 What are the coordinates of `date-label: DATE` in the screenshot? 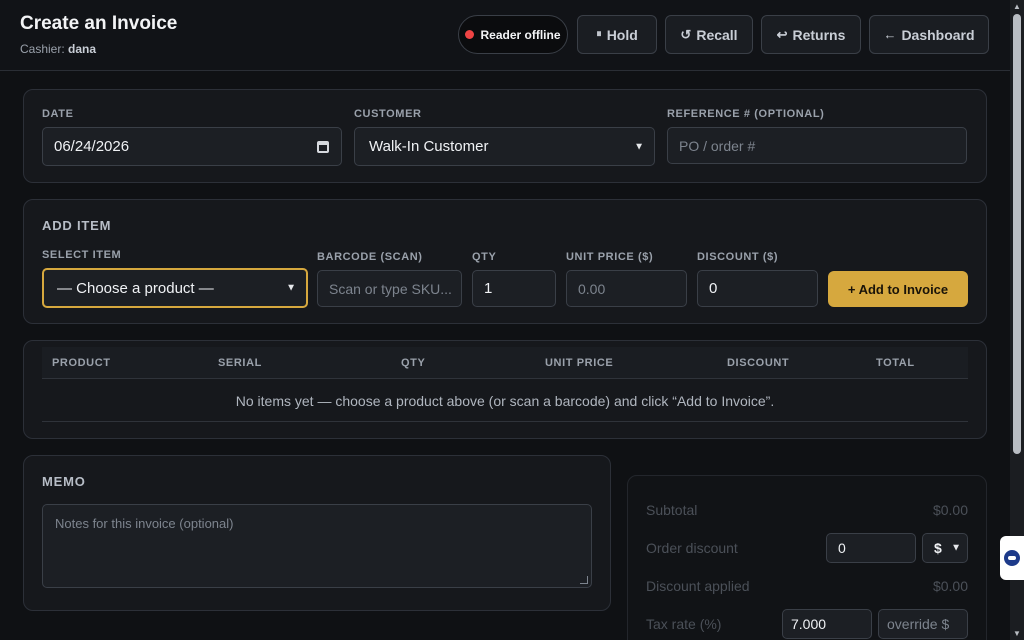 It's located at (58, 114).